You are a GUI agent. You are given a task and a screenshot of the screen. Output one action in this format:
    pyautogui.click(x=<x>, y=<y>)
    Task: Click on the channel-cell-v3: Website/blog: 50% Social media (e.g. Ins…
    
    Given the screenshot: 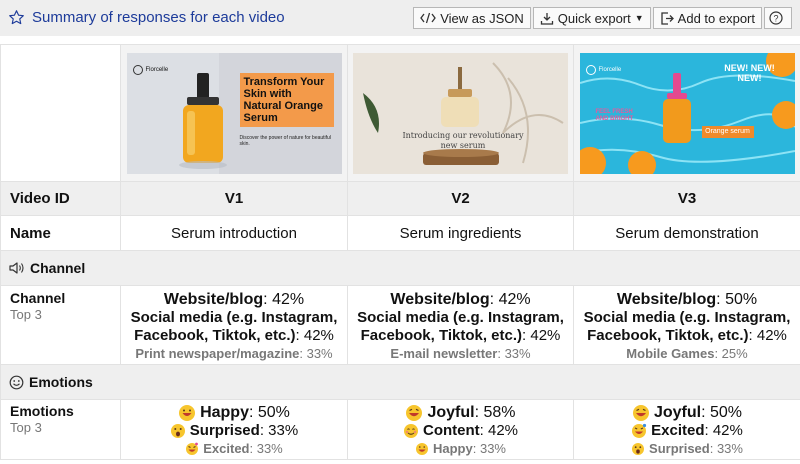 What is the action you would take?
    pyautogui.click(x=686, y=325)
    